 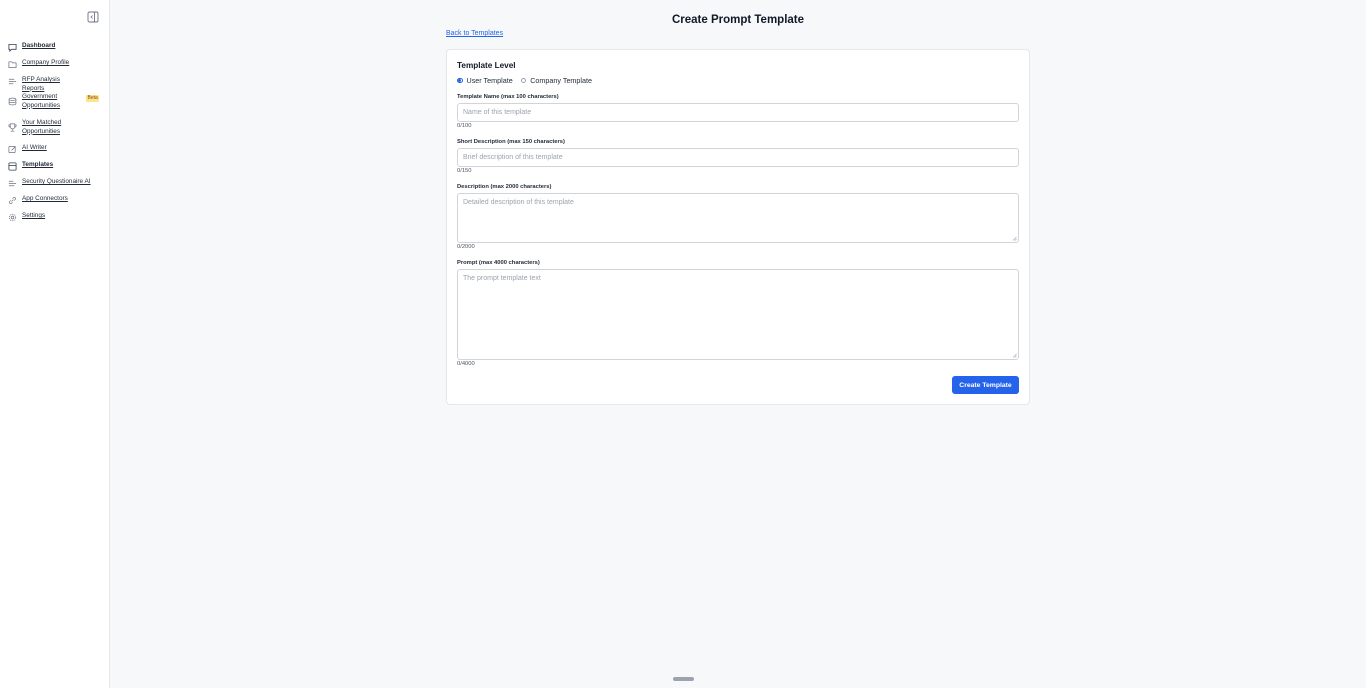 I want to click on user-template-label: User Template, so click(x=490, y=80).